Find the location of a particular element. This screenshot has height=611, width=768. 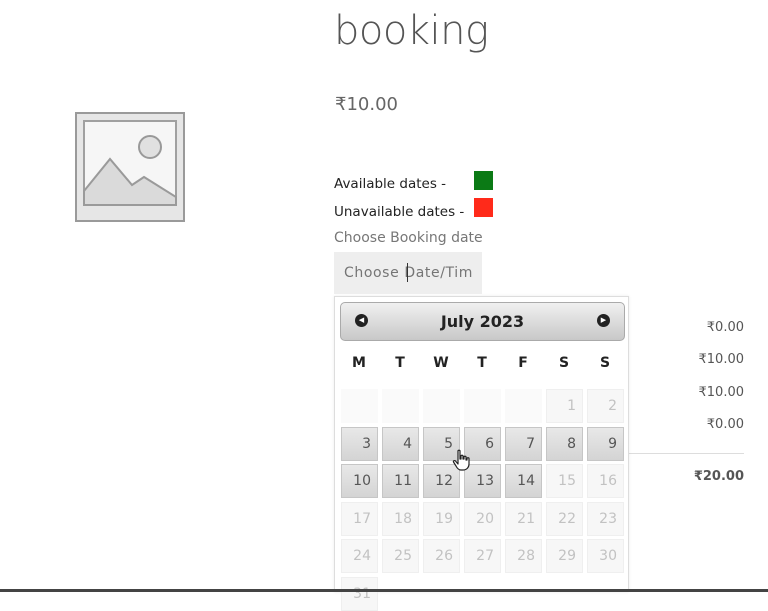

unavailable-dates-swatch is located at coordinates (483, 207).